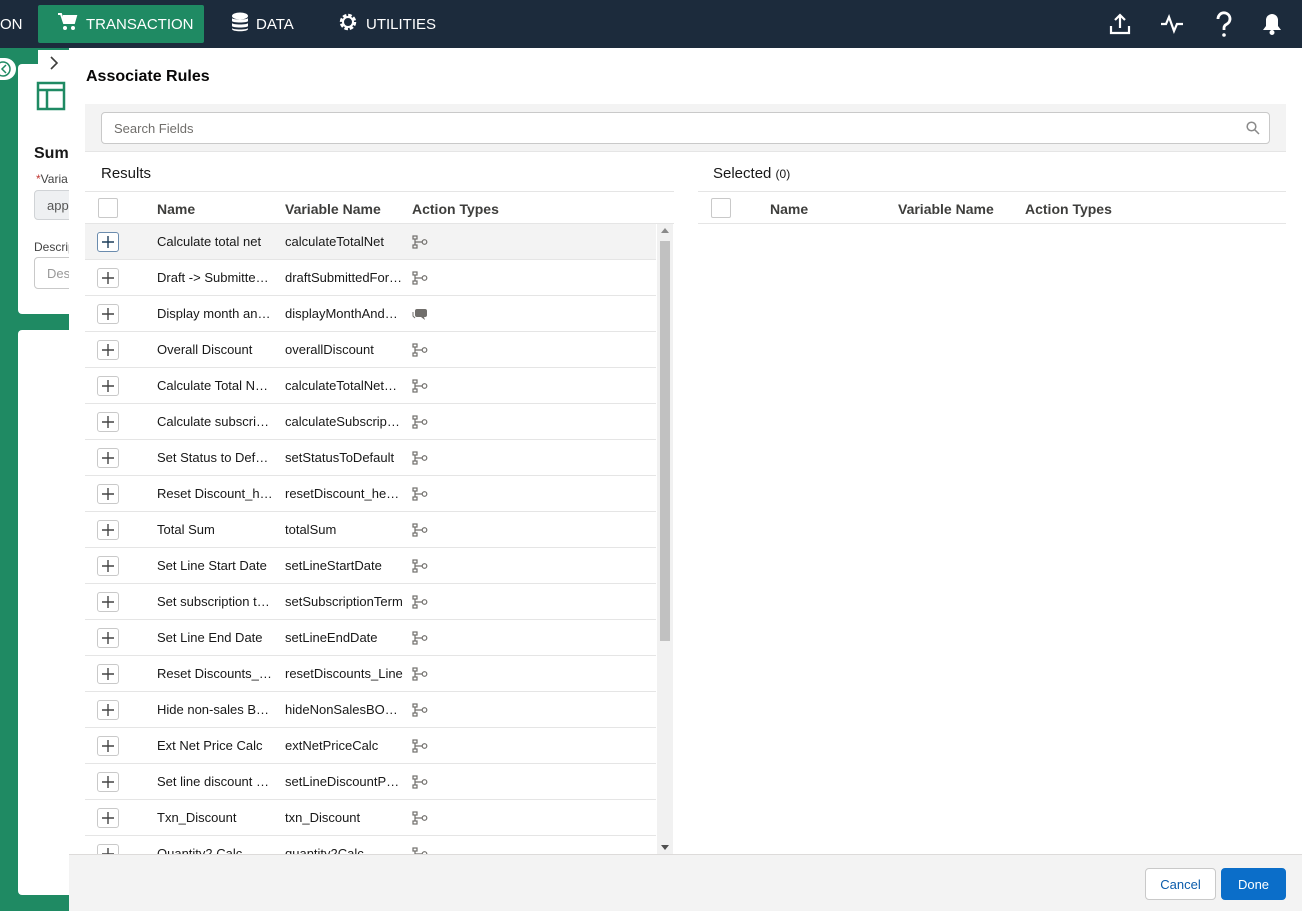 This screenshot has width=1302, height=911. I want to click on table-row: Set subscription term setSubscriptionTerm, so click(370, 602).